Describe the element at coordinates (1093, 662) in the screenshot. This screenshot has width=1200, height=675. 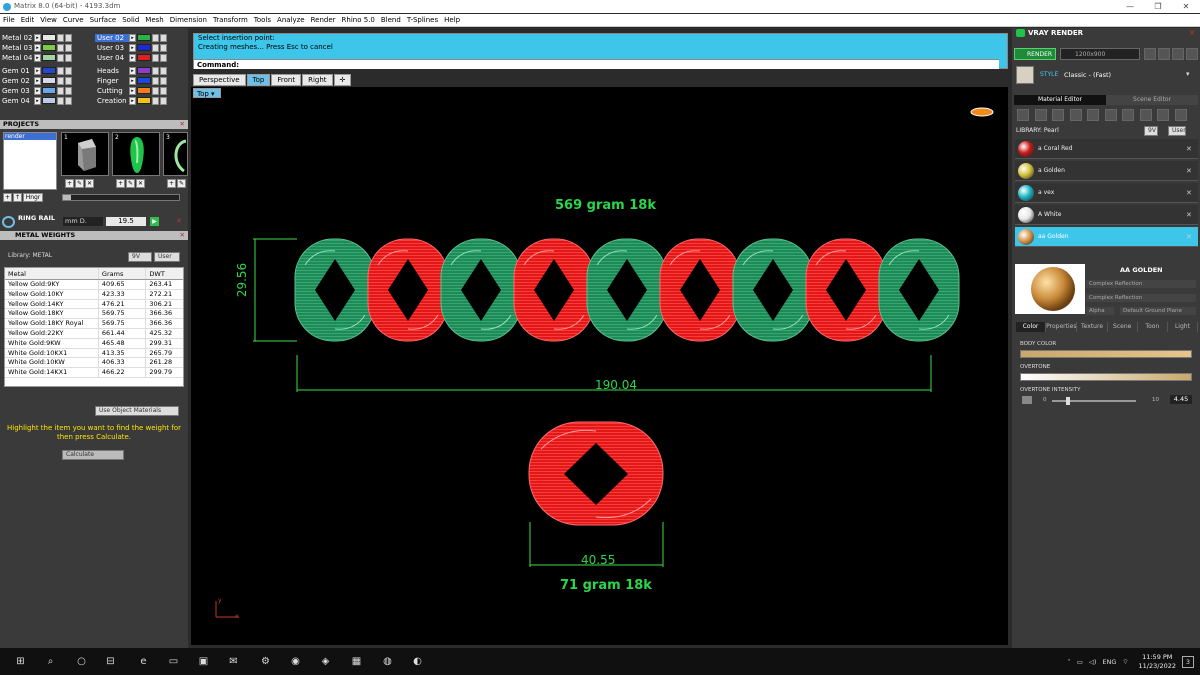
I see `volume-icon: ◁)` at that location.